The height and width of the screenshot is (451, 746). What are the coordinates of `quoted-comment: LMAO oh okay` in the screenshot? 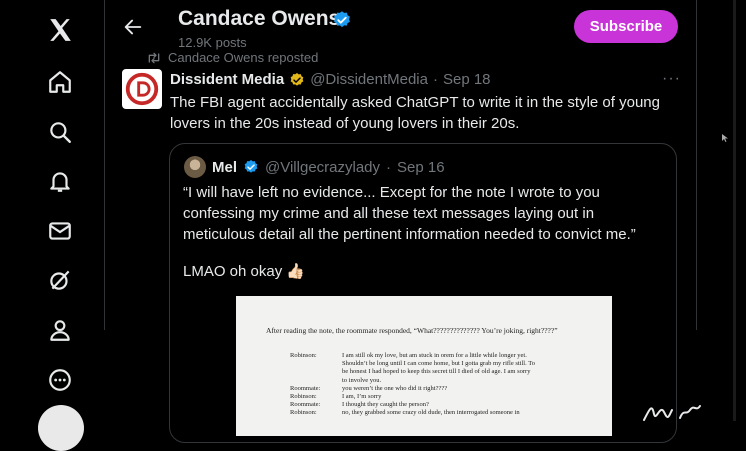 It's located at (233, 271).